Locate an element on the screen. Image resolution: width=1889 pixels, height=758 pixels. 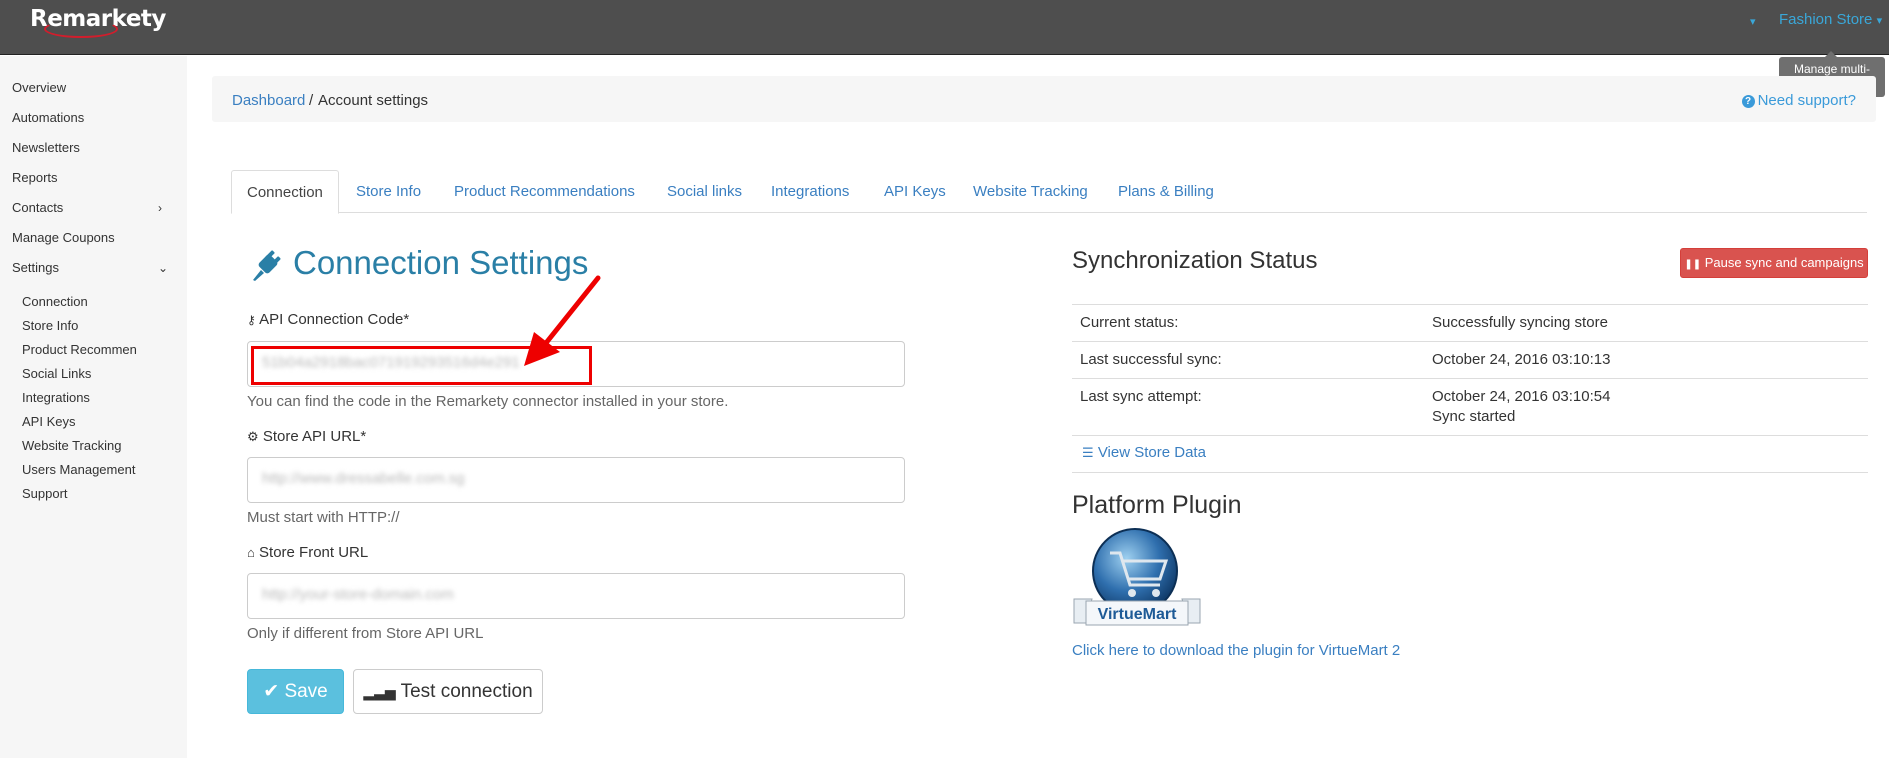
sidebar-sub-connection: Connection is located at coordinates (79, 301).